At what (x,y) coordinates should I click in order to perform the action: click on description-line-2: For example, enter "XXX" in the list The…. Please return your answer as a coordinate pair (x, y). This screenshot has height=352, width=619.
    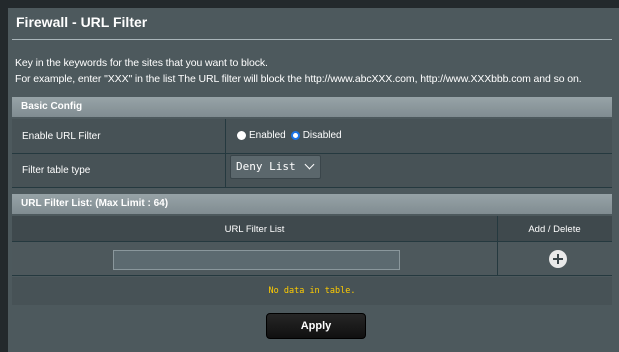
    Looking at the image, I should click on (298, 79).